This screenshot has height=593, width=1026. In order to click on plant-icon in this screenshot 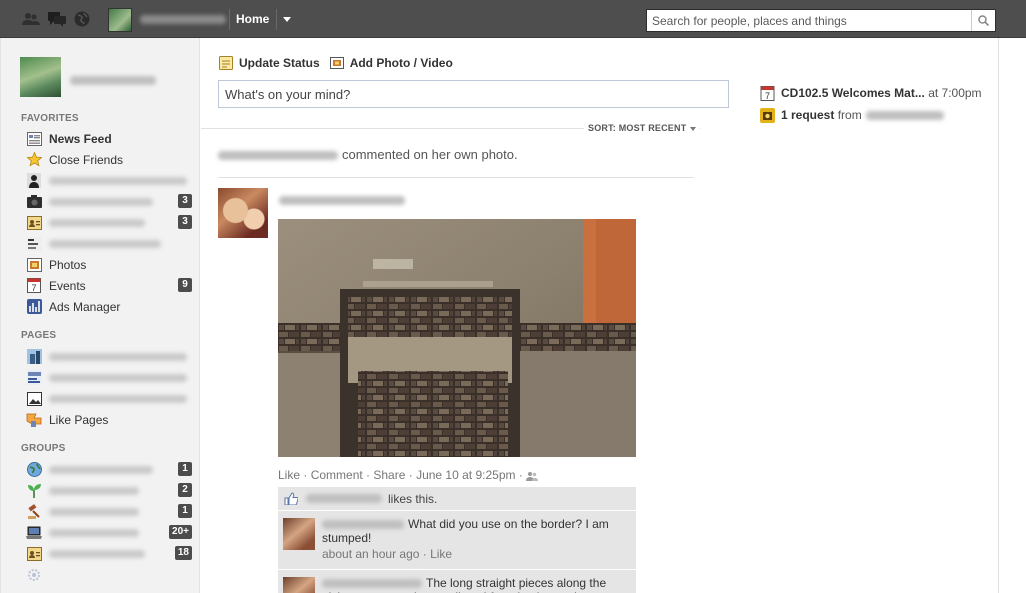, I will do `click(34, 491)`.